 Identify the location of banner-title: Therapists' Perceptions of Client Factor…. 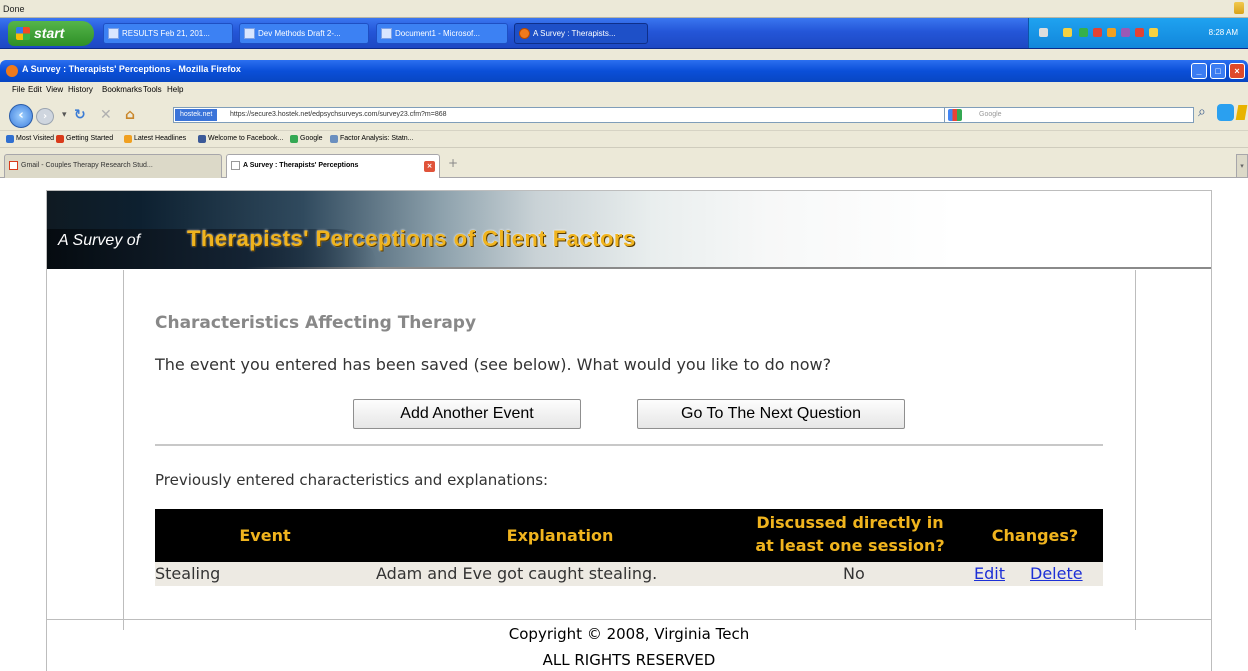
(411, 238).